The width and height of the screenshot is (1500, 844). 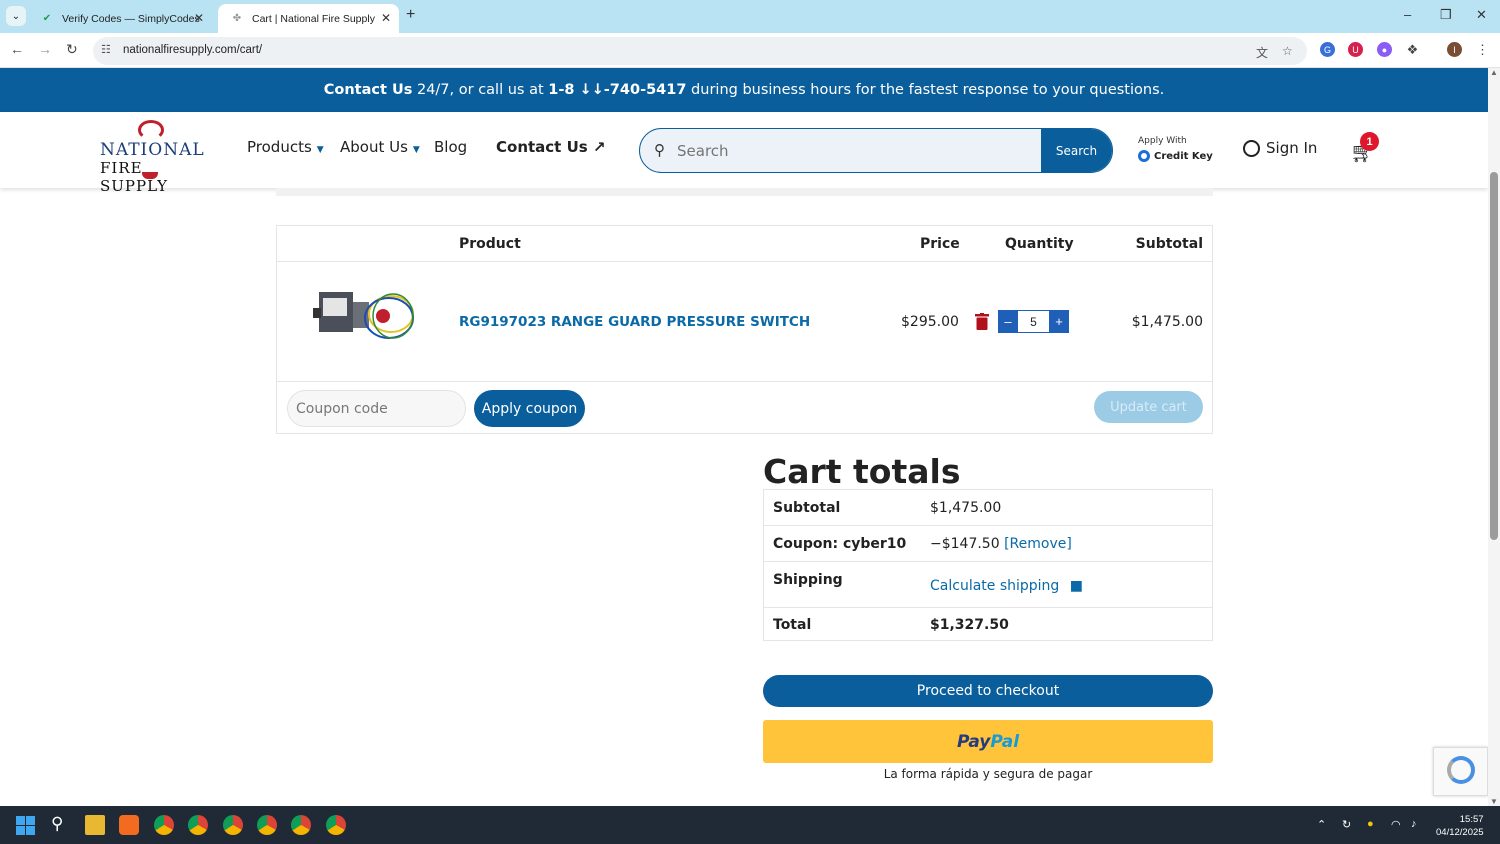 What do you see at coordinates (634, 322) in the screenshot?
I see `product-name-link: RG9197023 RANGE GUARD PRESSURE SWITCH` at bounding box center [634, 322].